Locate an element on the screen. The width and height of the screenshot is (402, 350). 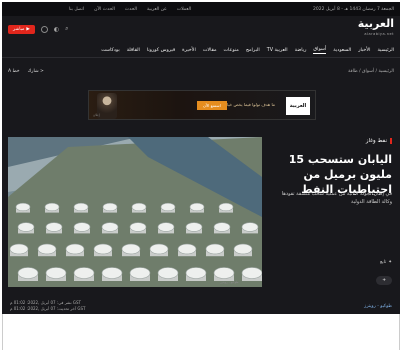
article-tools: < شارك خط A is located at coordinates (26, 71).